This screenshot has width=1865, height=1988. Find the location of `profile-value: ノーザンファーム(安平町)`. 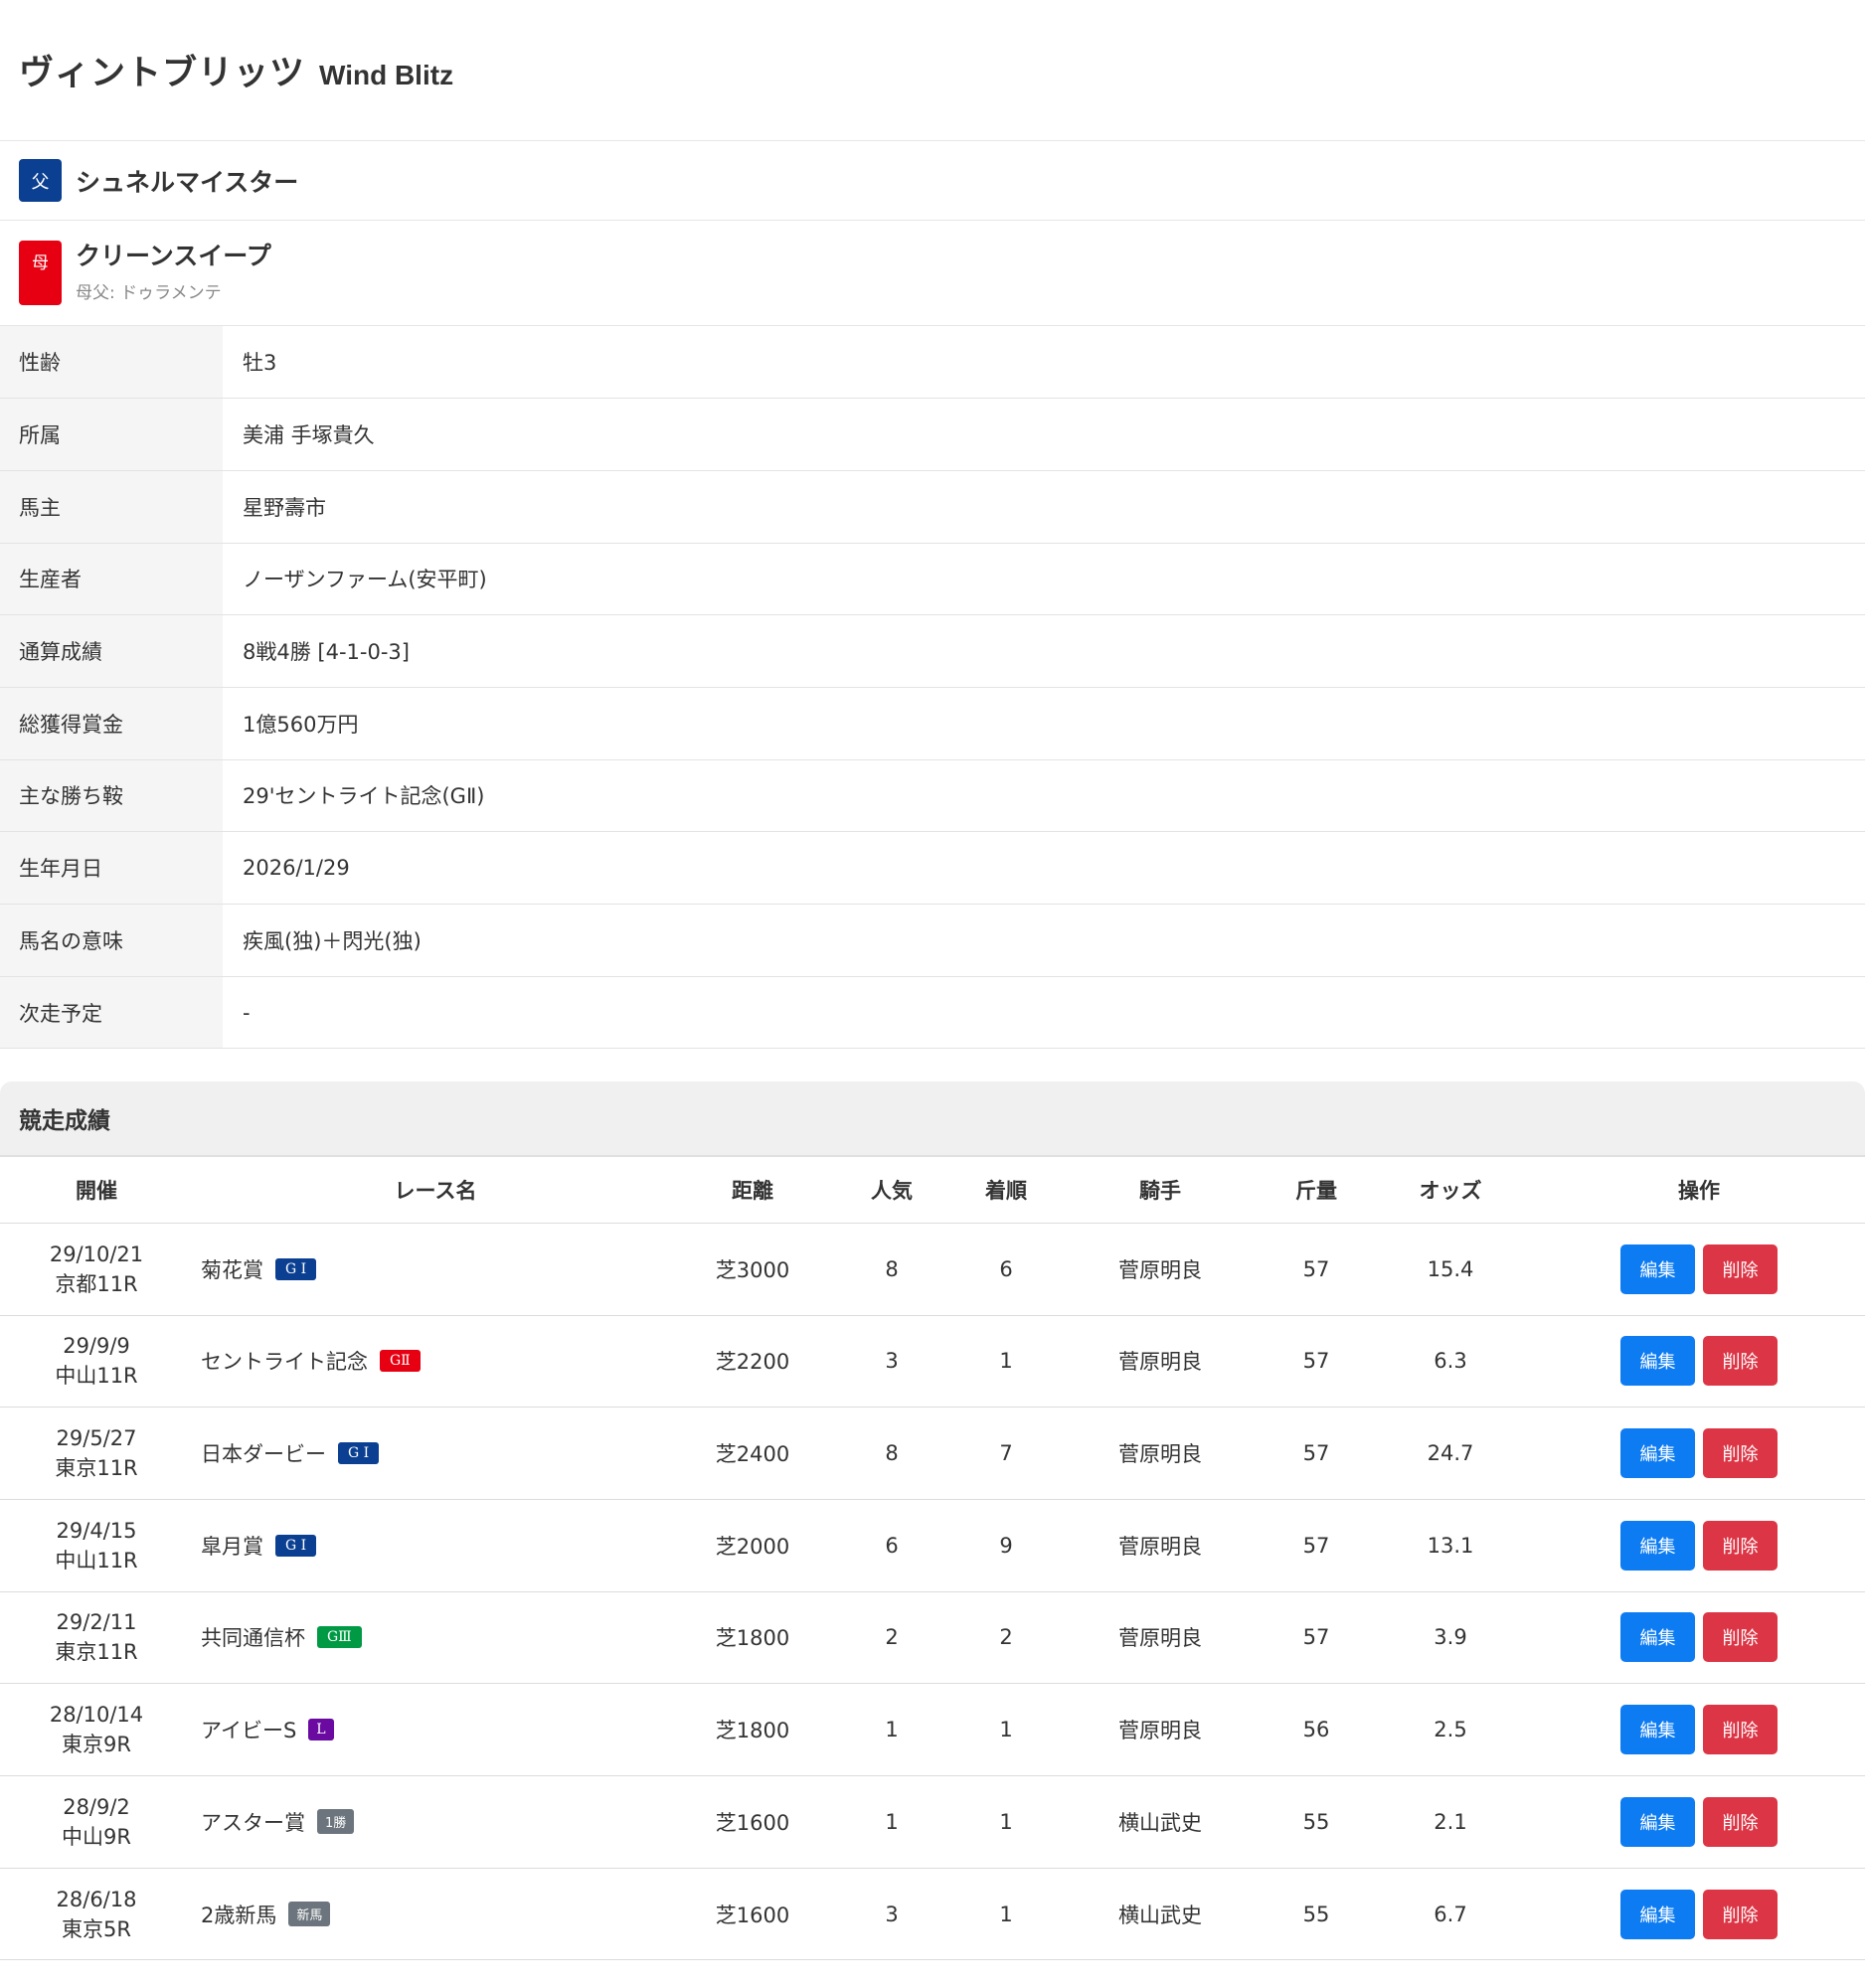

profile-value: ノーザンファーム(安平町) is located at coordinates (365, 580).